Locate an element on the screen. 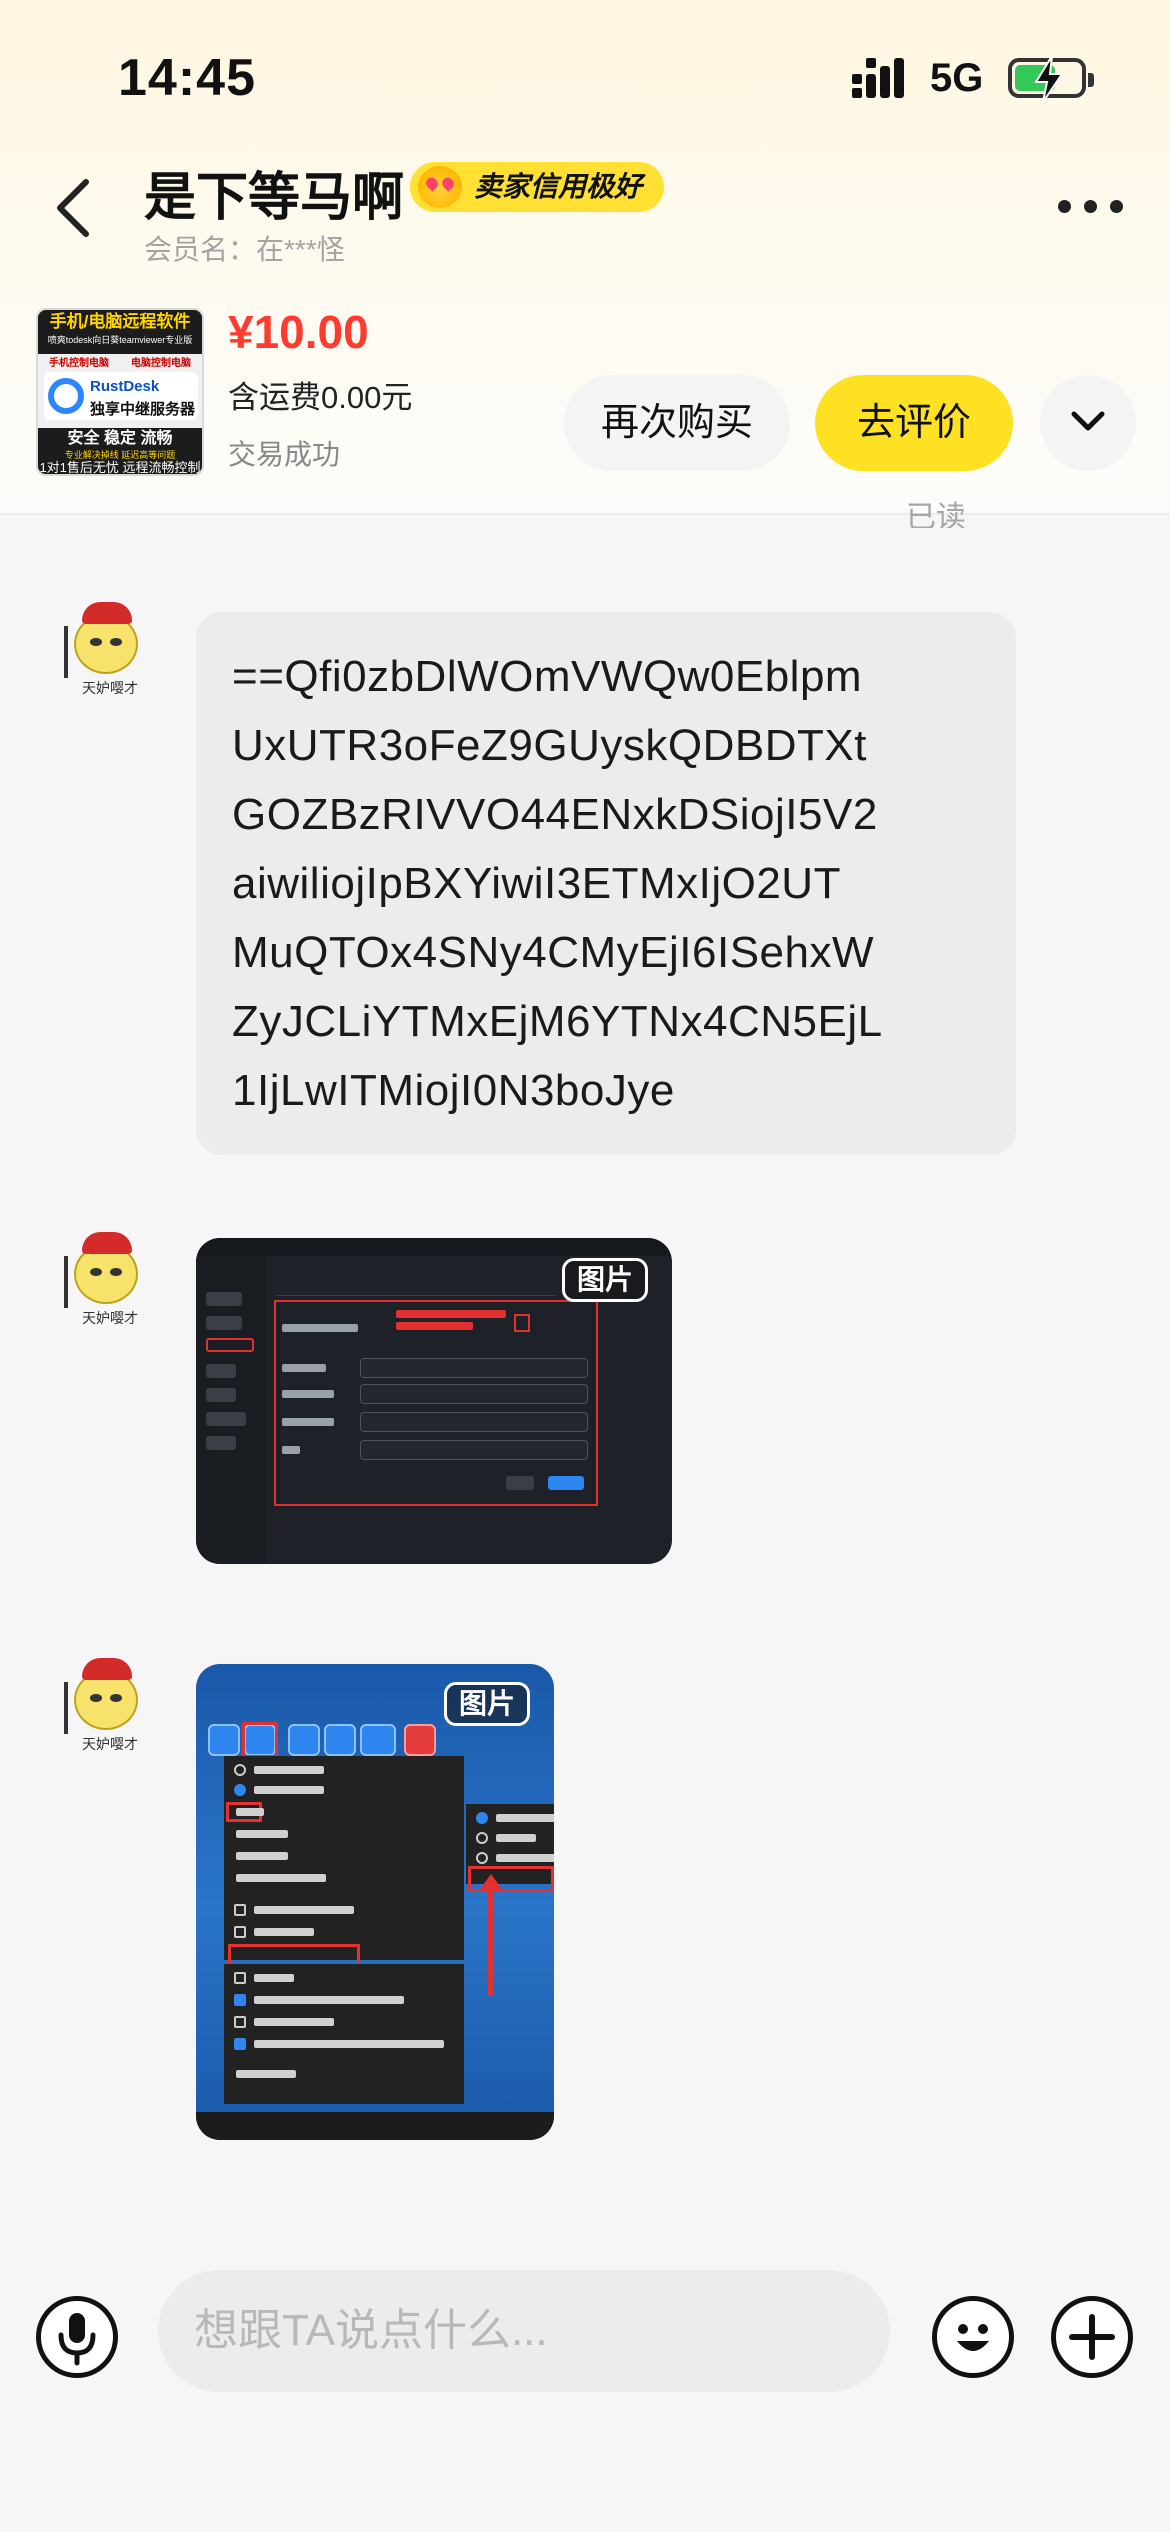 The height and width of the screenshot is (2532, 1170). battery-icon is located at coordinates (1051, 79).